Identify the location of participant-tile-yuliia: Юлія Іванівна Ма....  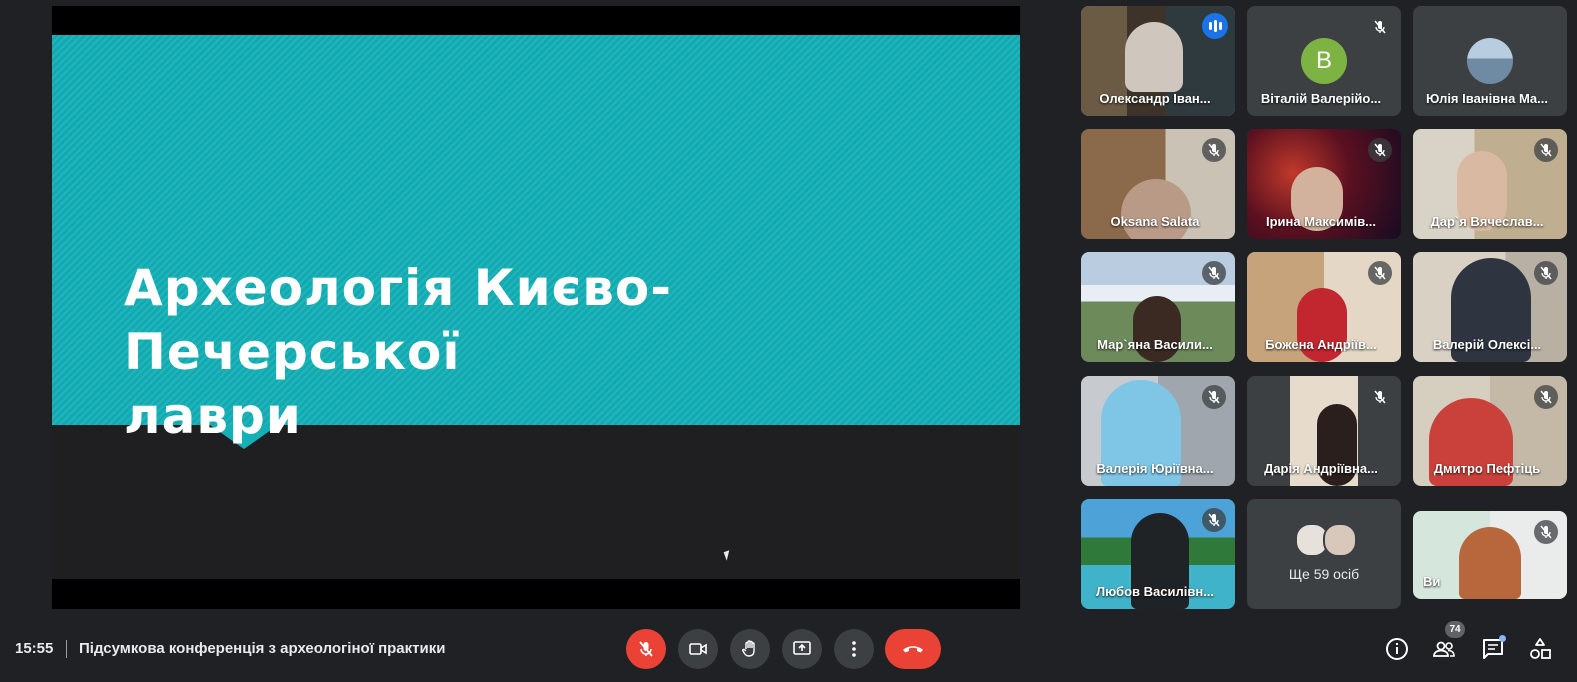
(1490, 61).